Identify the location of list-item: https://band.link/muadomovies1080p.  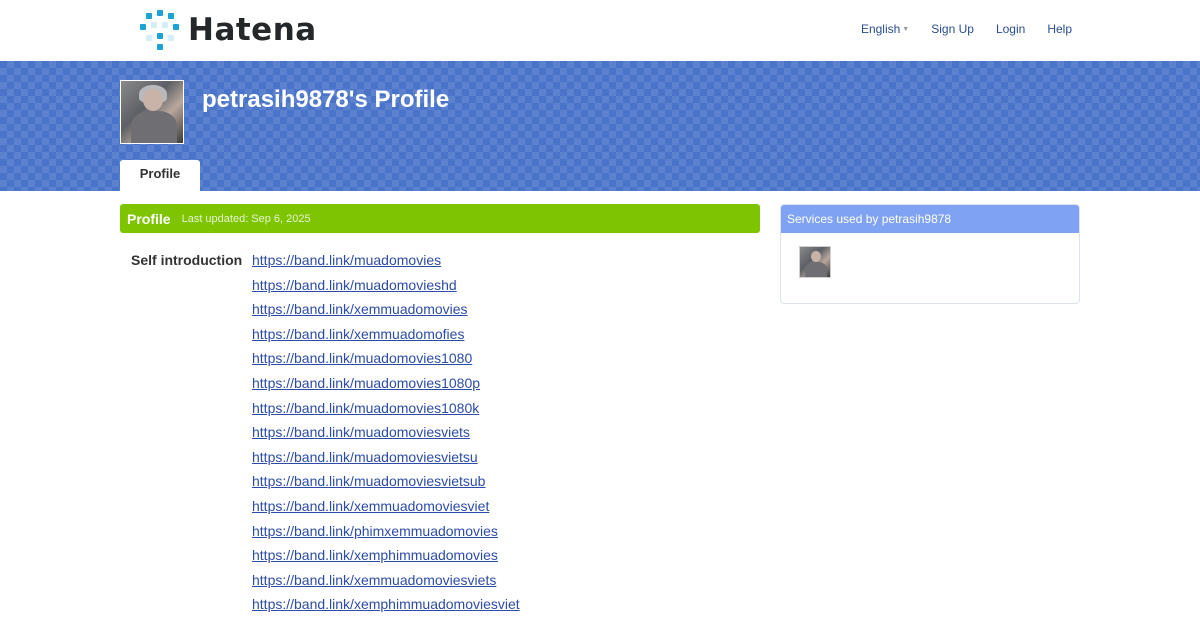
(386, 387).